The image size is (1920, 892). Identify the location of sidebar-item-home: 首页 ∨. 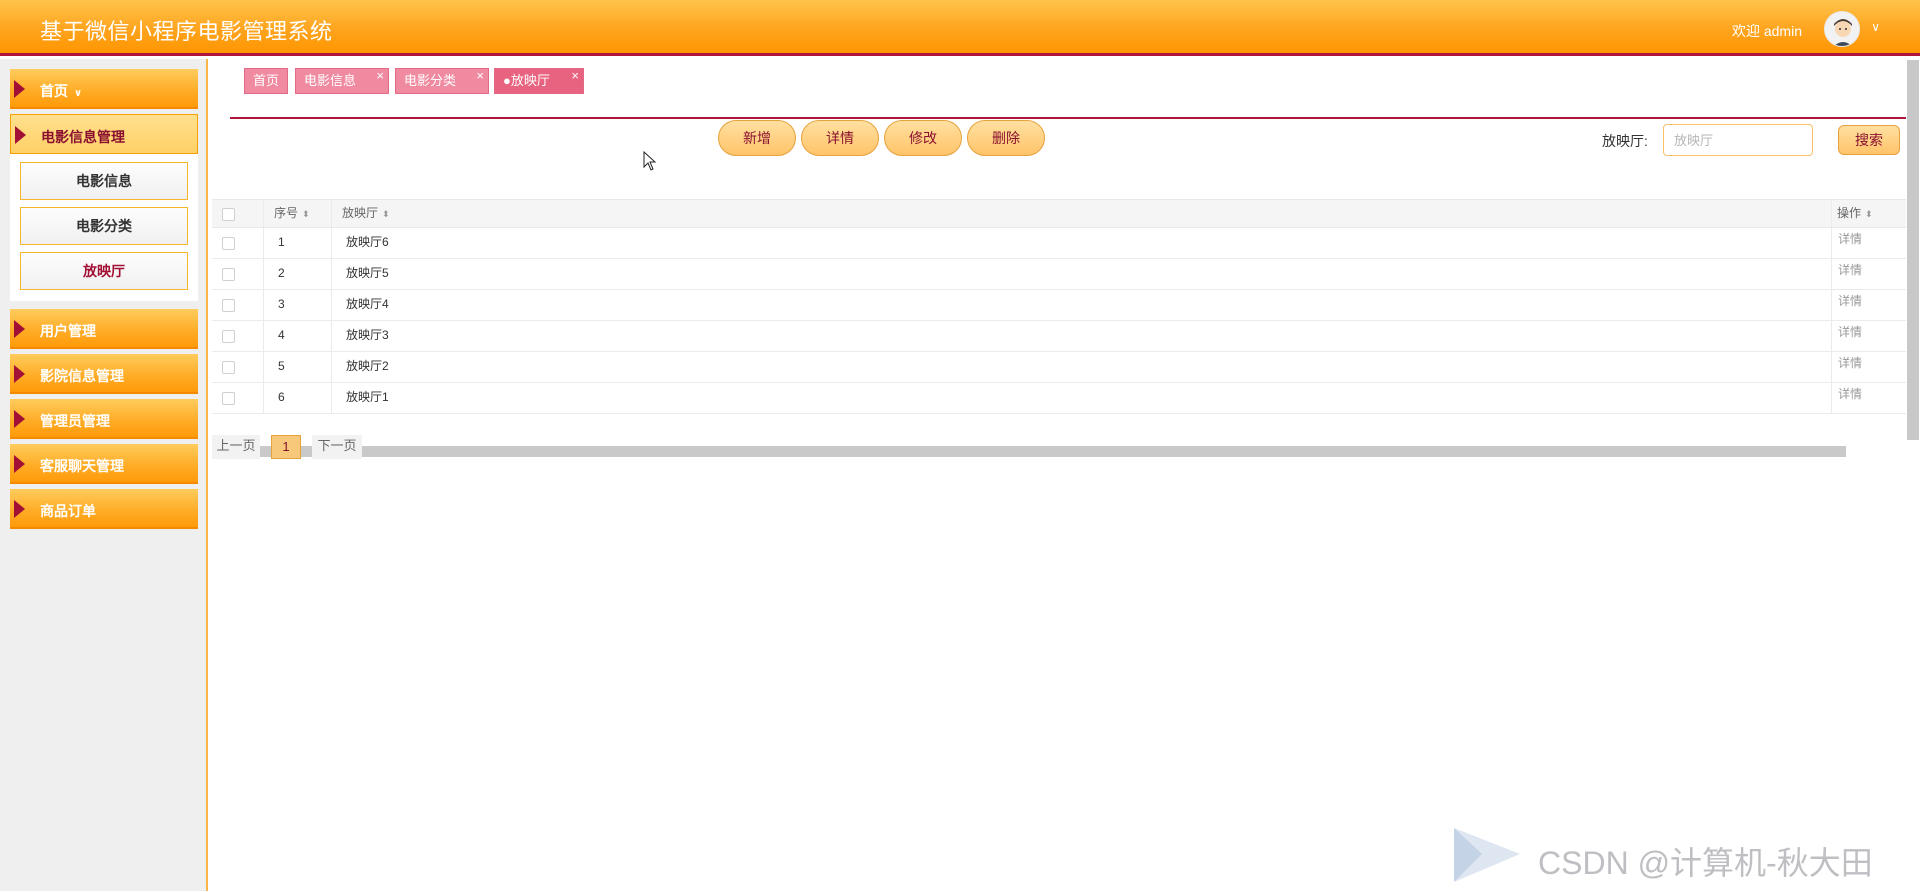
(104, 89).